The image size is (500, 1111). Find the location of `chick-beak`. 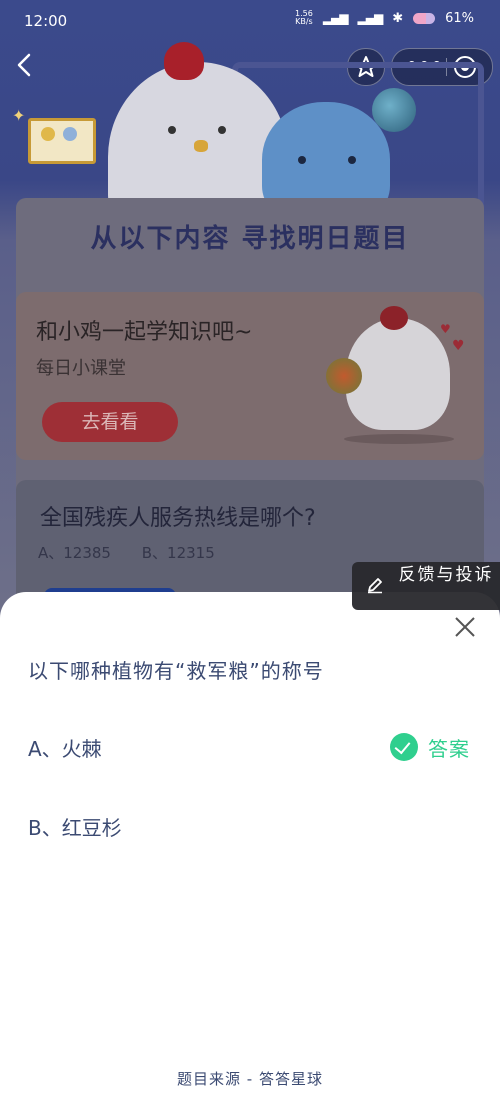

chick-beak is located at coordinates (201, 146).